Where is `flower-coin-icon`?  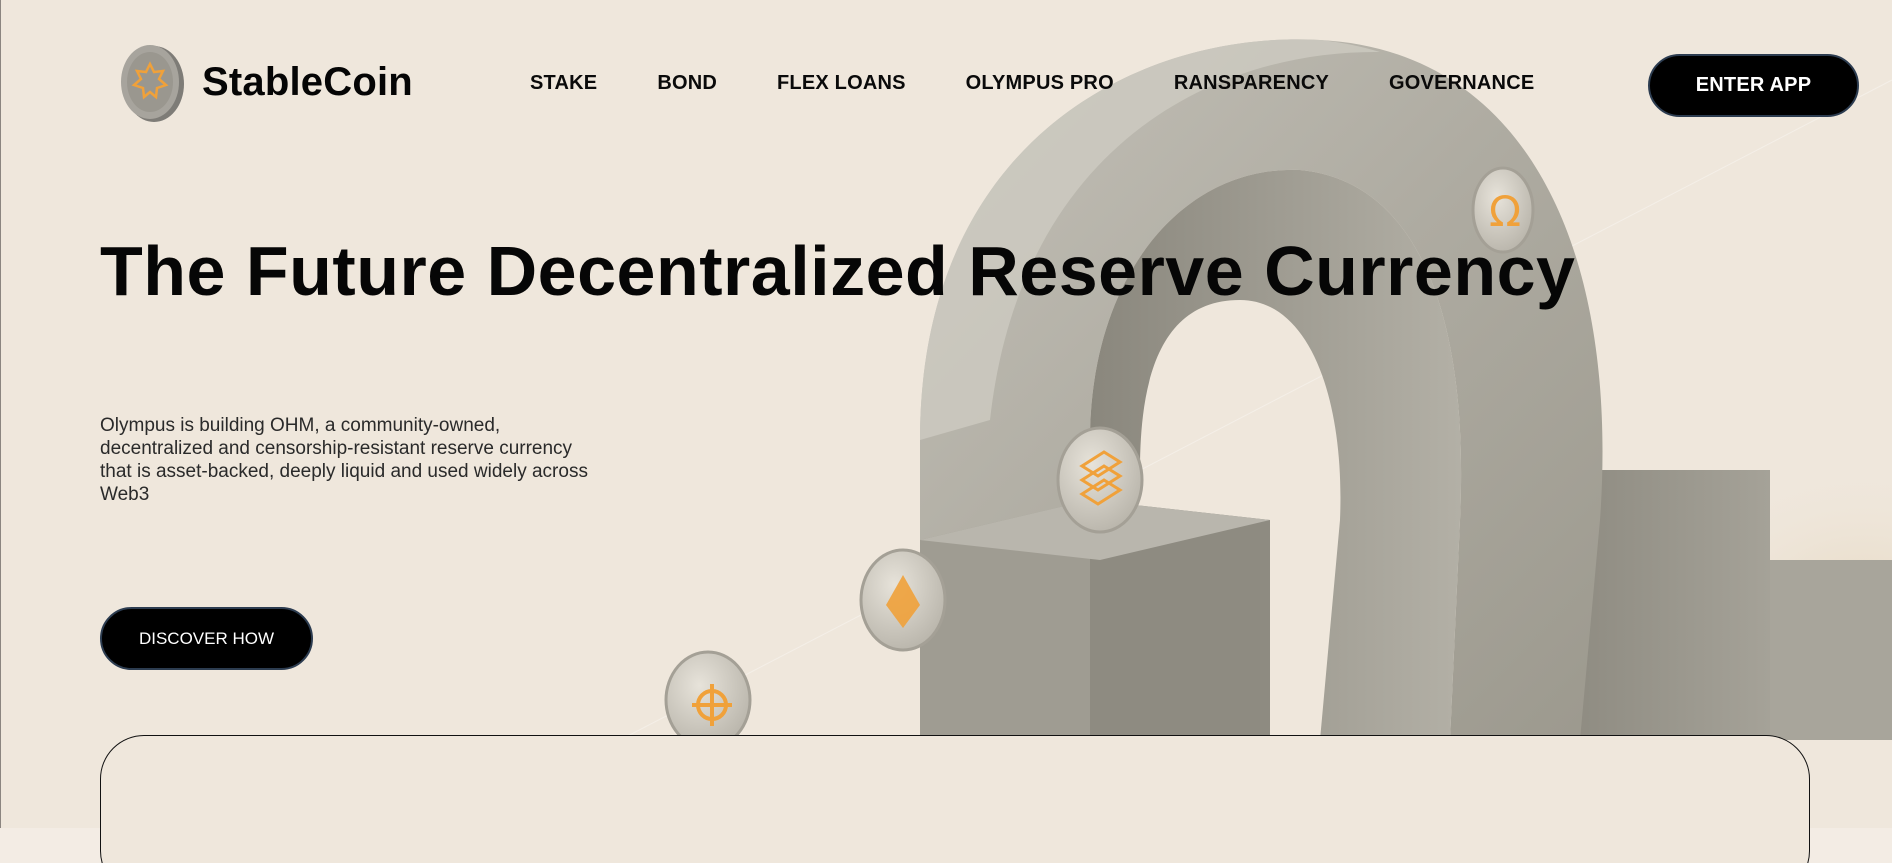 flower-coin-icon is located at coordinates (708, 695).